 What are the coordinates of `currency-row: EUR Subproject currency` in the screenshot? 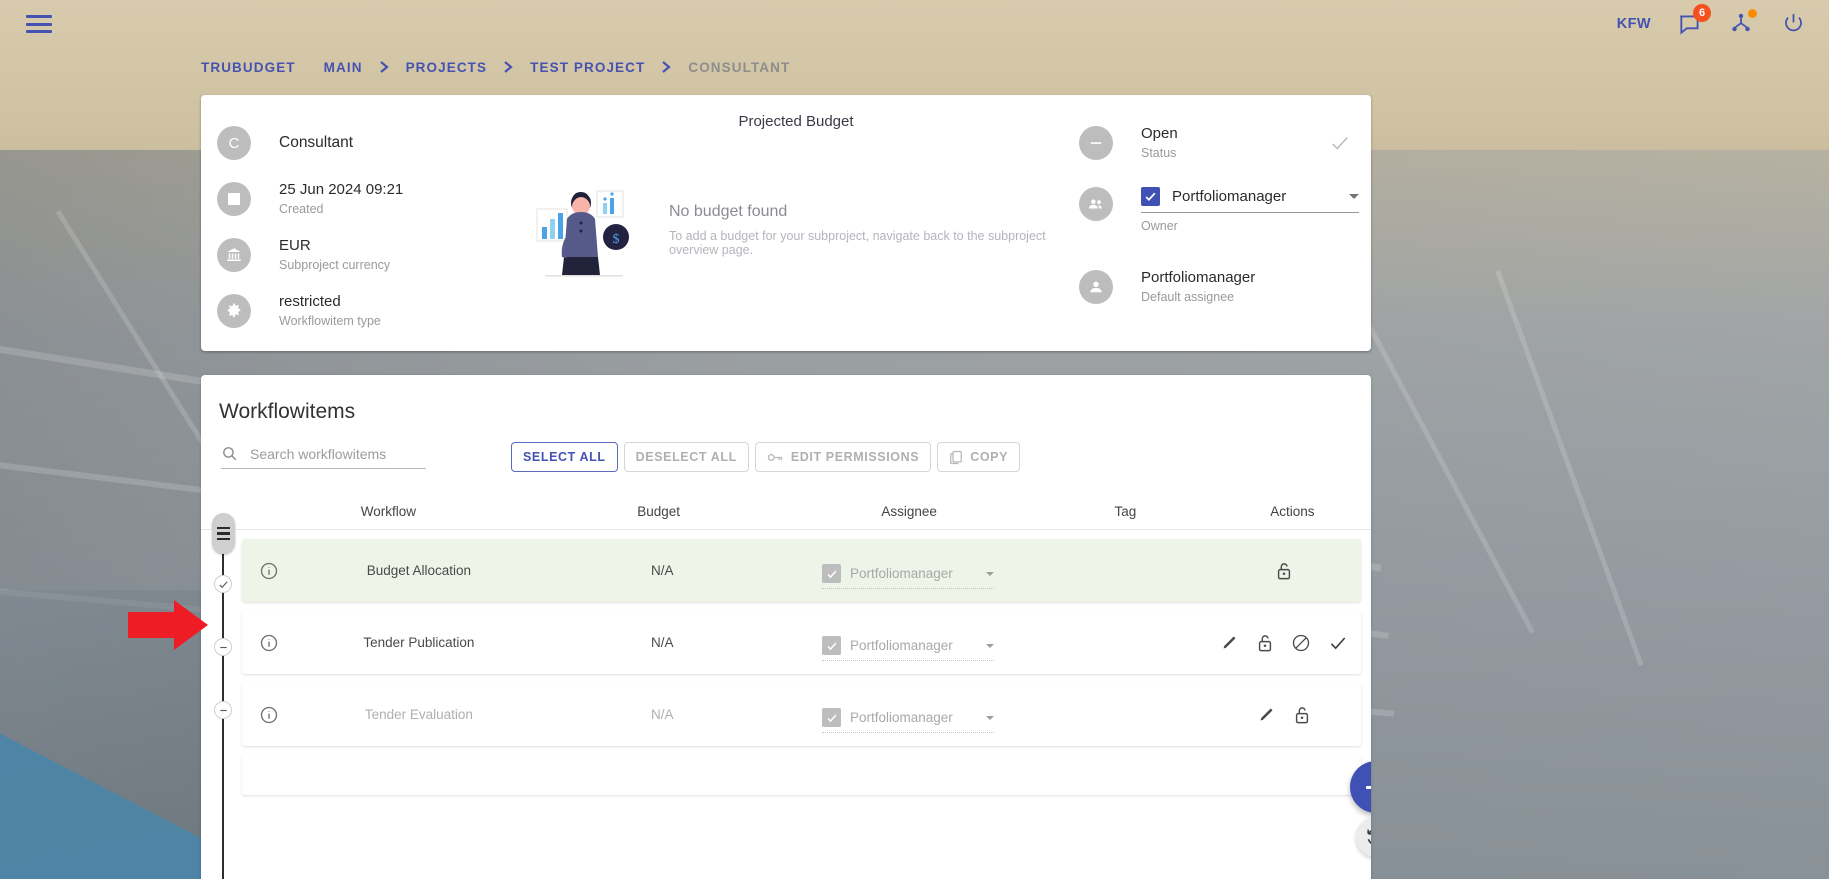 It's located at (374, 255).